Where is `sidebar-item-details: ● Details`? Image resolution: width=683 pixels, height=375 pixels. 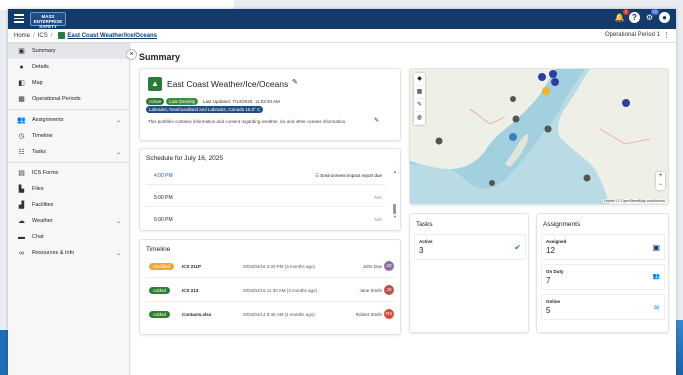
sidebar-item-details: ● Details is located at coordinates (68, 67).